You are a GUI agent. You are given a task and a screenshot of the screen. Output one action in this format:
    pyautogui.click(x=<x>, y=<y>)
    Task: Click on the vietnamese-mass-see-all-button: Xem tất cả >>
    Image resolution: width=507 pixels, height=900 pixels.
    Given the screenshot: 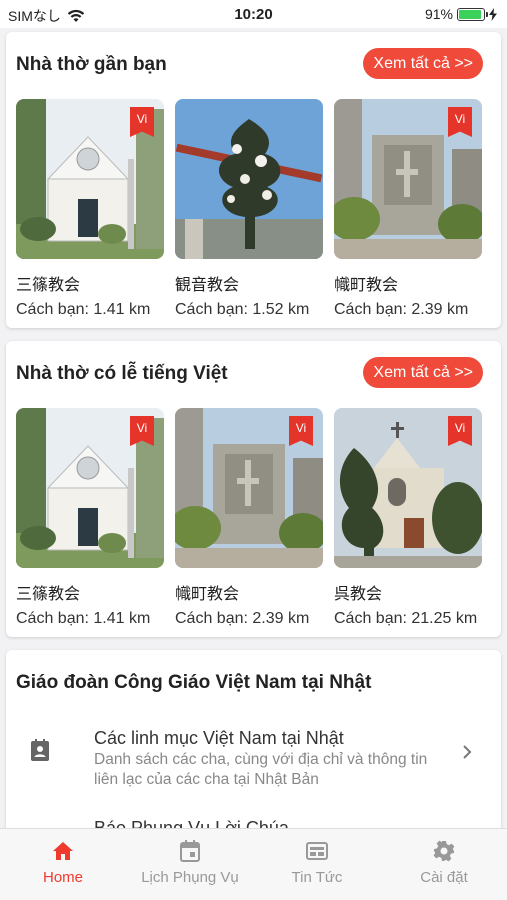 What is the action you would take?
    pyautogui.click(x=423, y=372)
    